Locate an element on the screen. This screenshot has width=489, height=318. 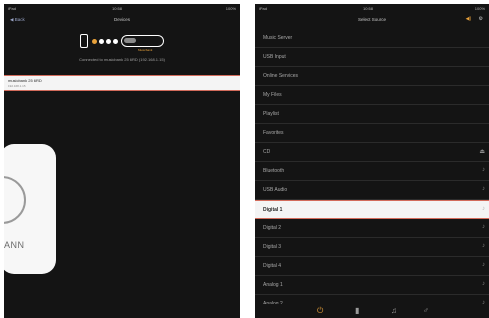
source-item-label: Digital 3 is located at coordinates (272, 247).